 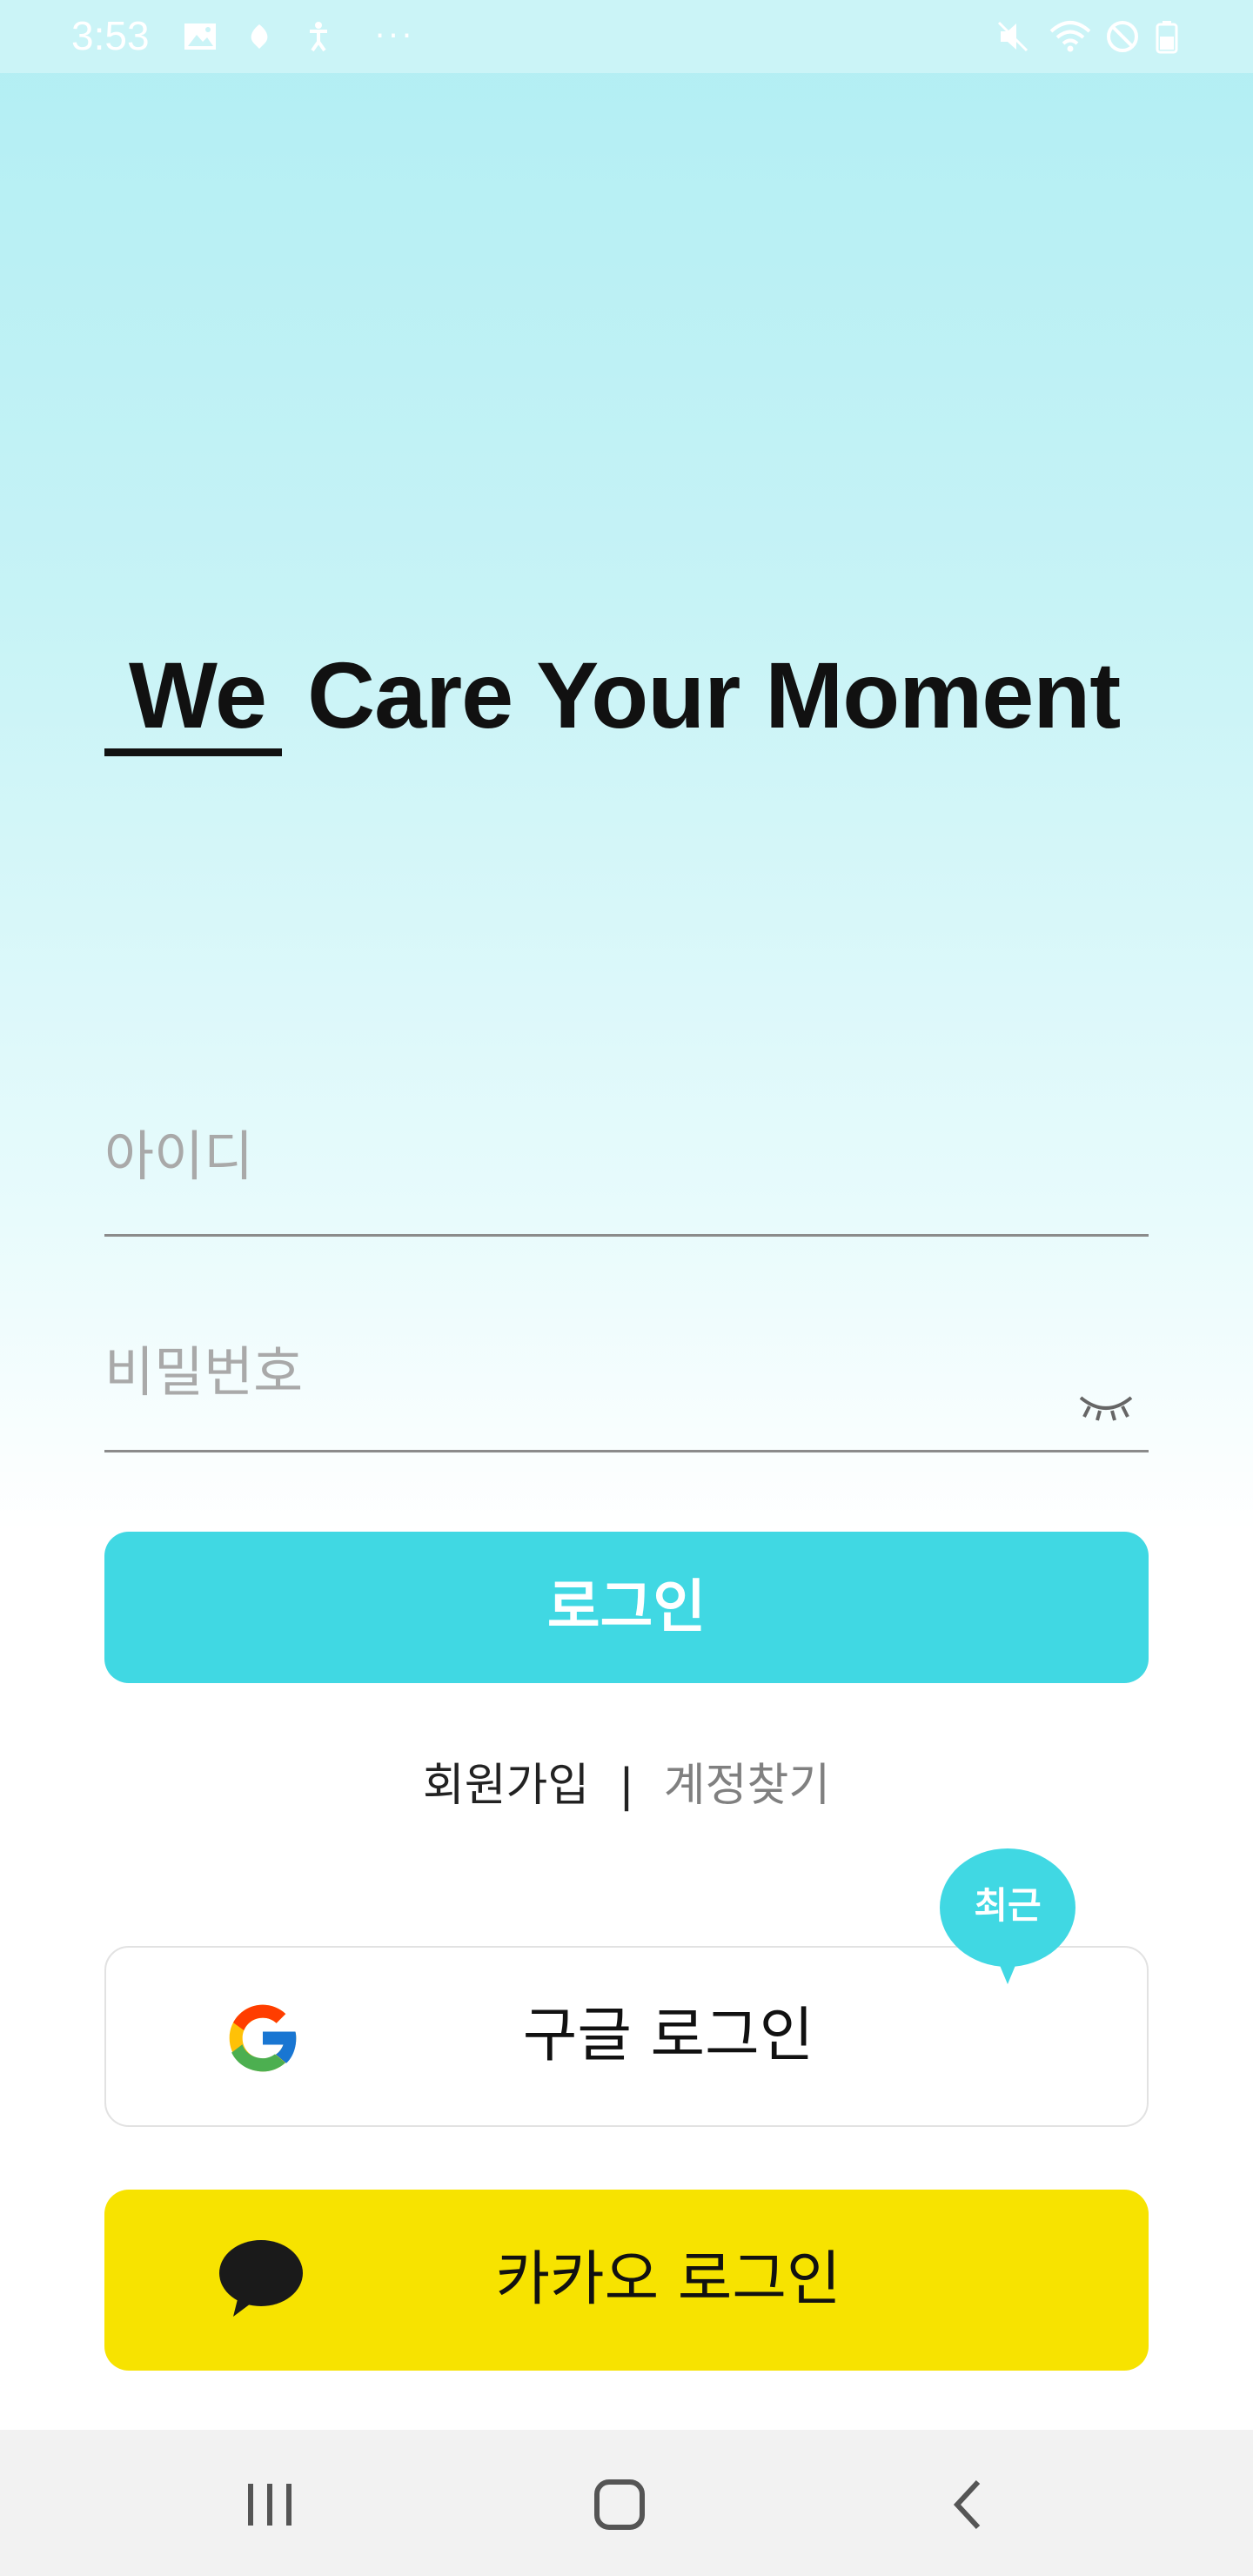 I want to click on headline-rest: Care Your Moment, so click(x=701, y=695).